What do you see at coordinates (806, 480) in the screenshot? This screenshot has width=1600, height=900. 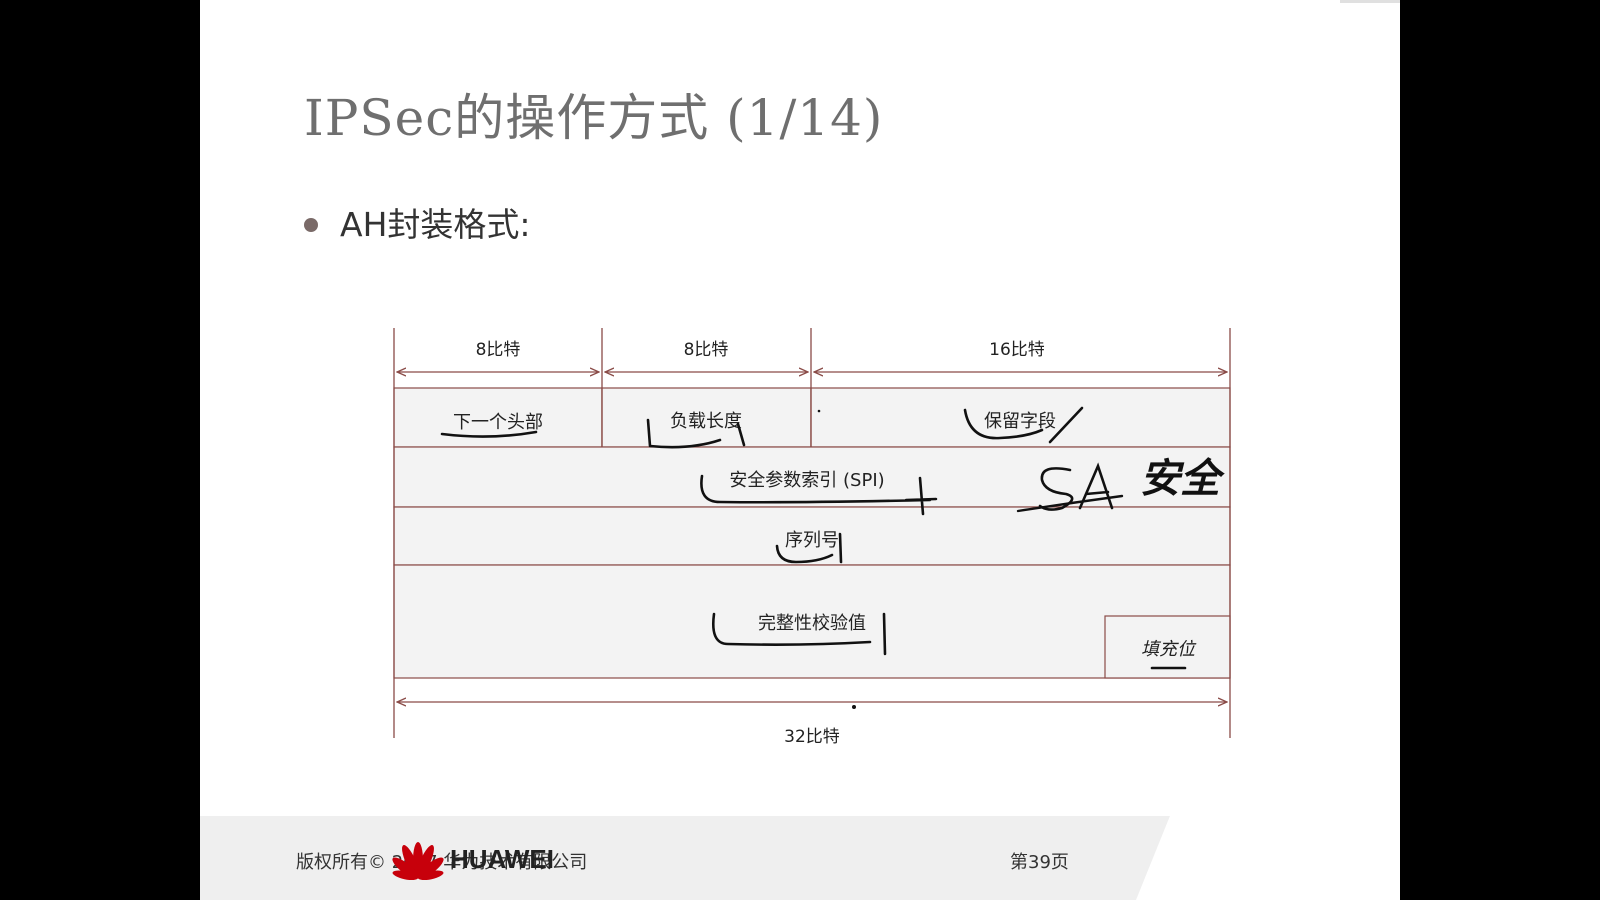 I see `label-spi: 安全参数索引 (SPI)` at bounding box center [806, 480].